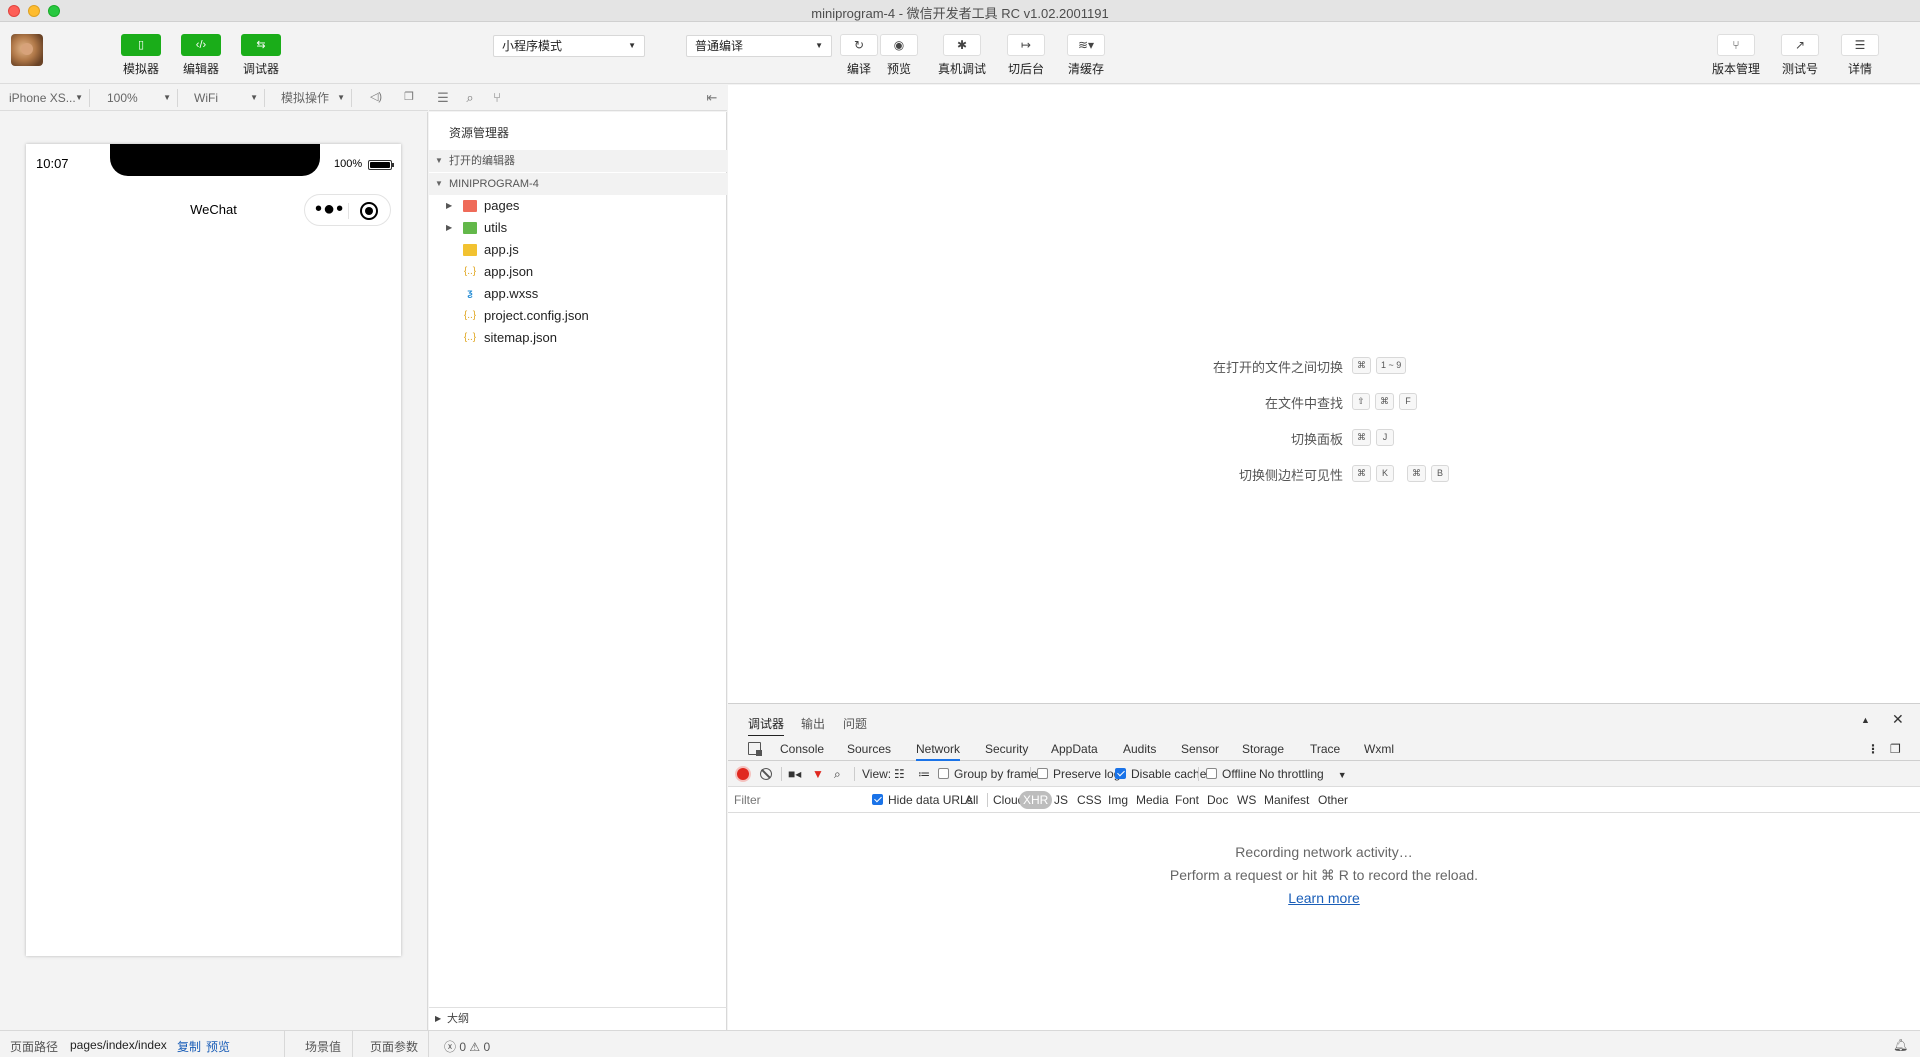  What do you see at coordinates (1078, 774) in the screenshot?
I see `preserve-log-checkbox: Preserve log` at bounding box center [1078, 774].